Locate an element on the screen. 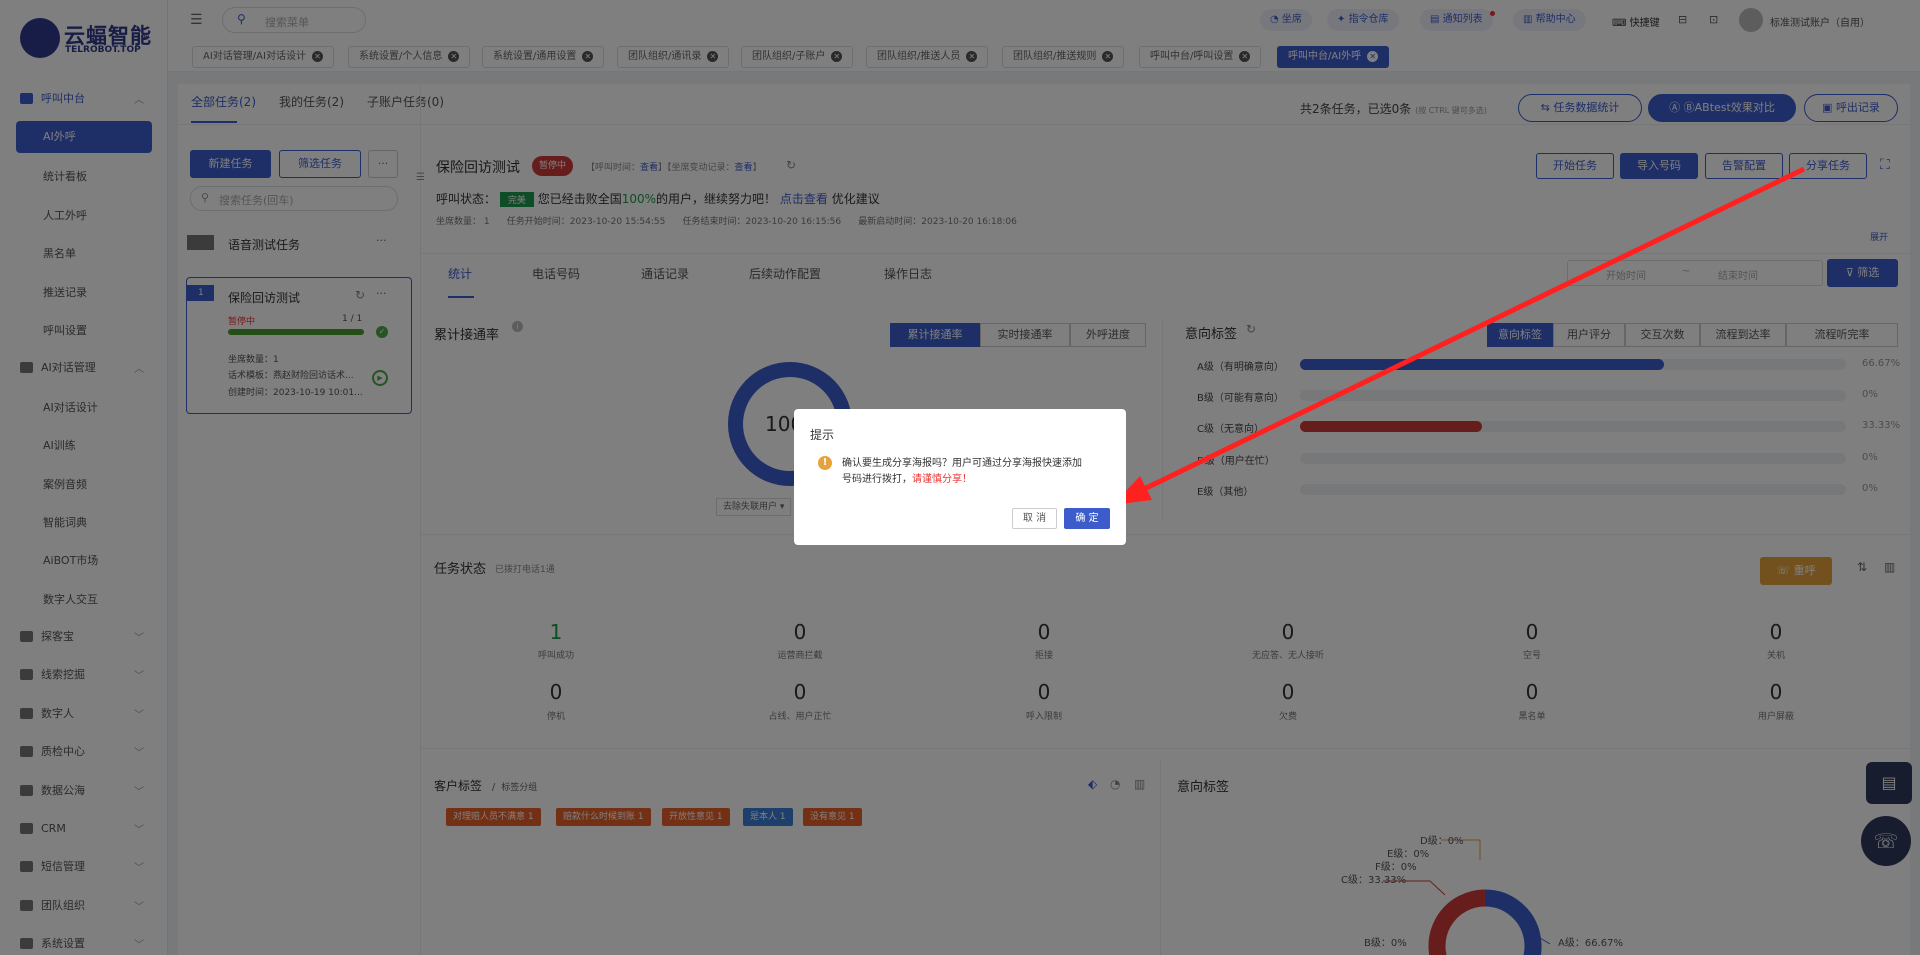 The width and height of the screenshot is (1920, 955). warning-icon: ! is located at coordinates (825, 463).